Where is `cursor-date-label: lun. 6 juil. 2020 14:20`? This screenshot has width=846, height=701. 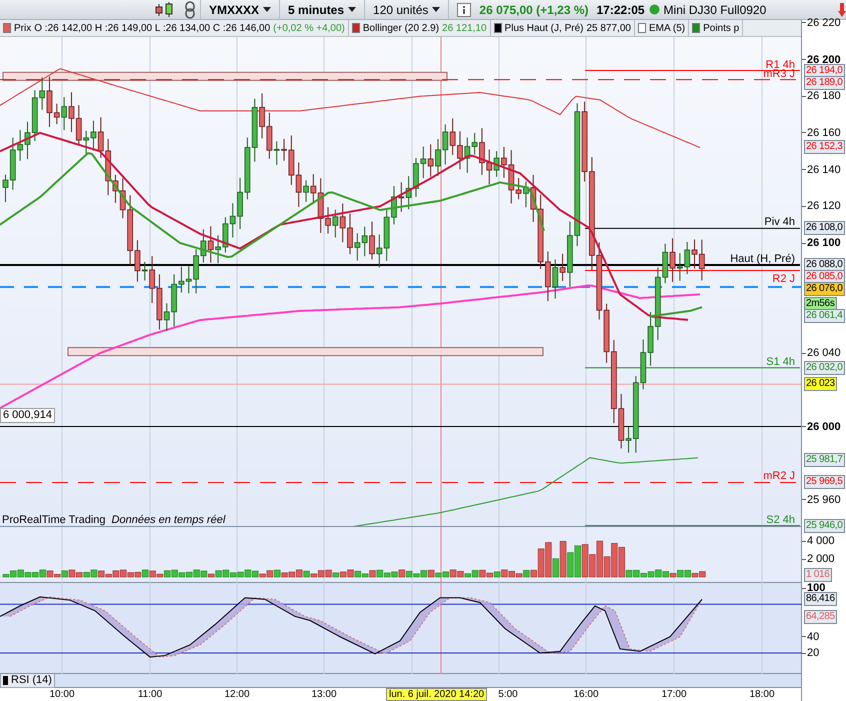 cursor-date-label: lun. 6 juil. 2020 14:20 is located at coordinates (437, 694).